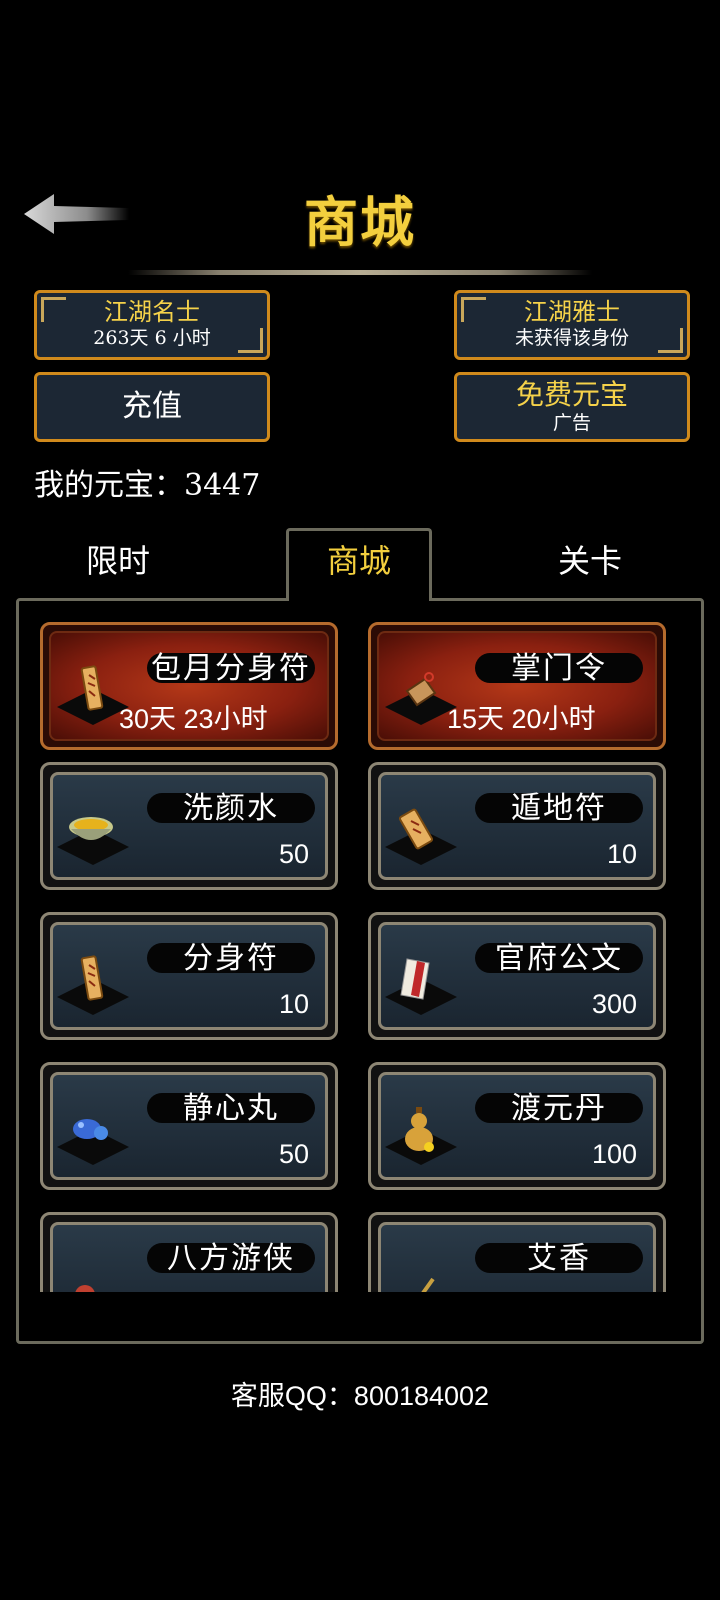 Image resolution: width=720 pixels, height=1600 pixels. What do you see at coordinates (118, 559) in the screenshot?
I see `tab-limited: 限时` at bounding box center [118, 559].